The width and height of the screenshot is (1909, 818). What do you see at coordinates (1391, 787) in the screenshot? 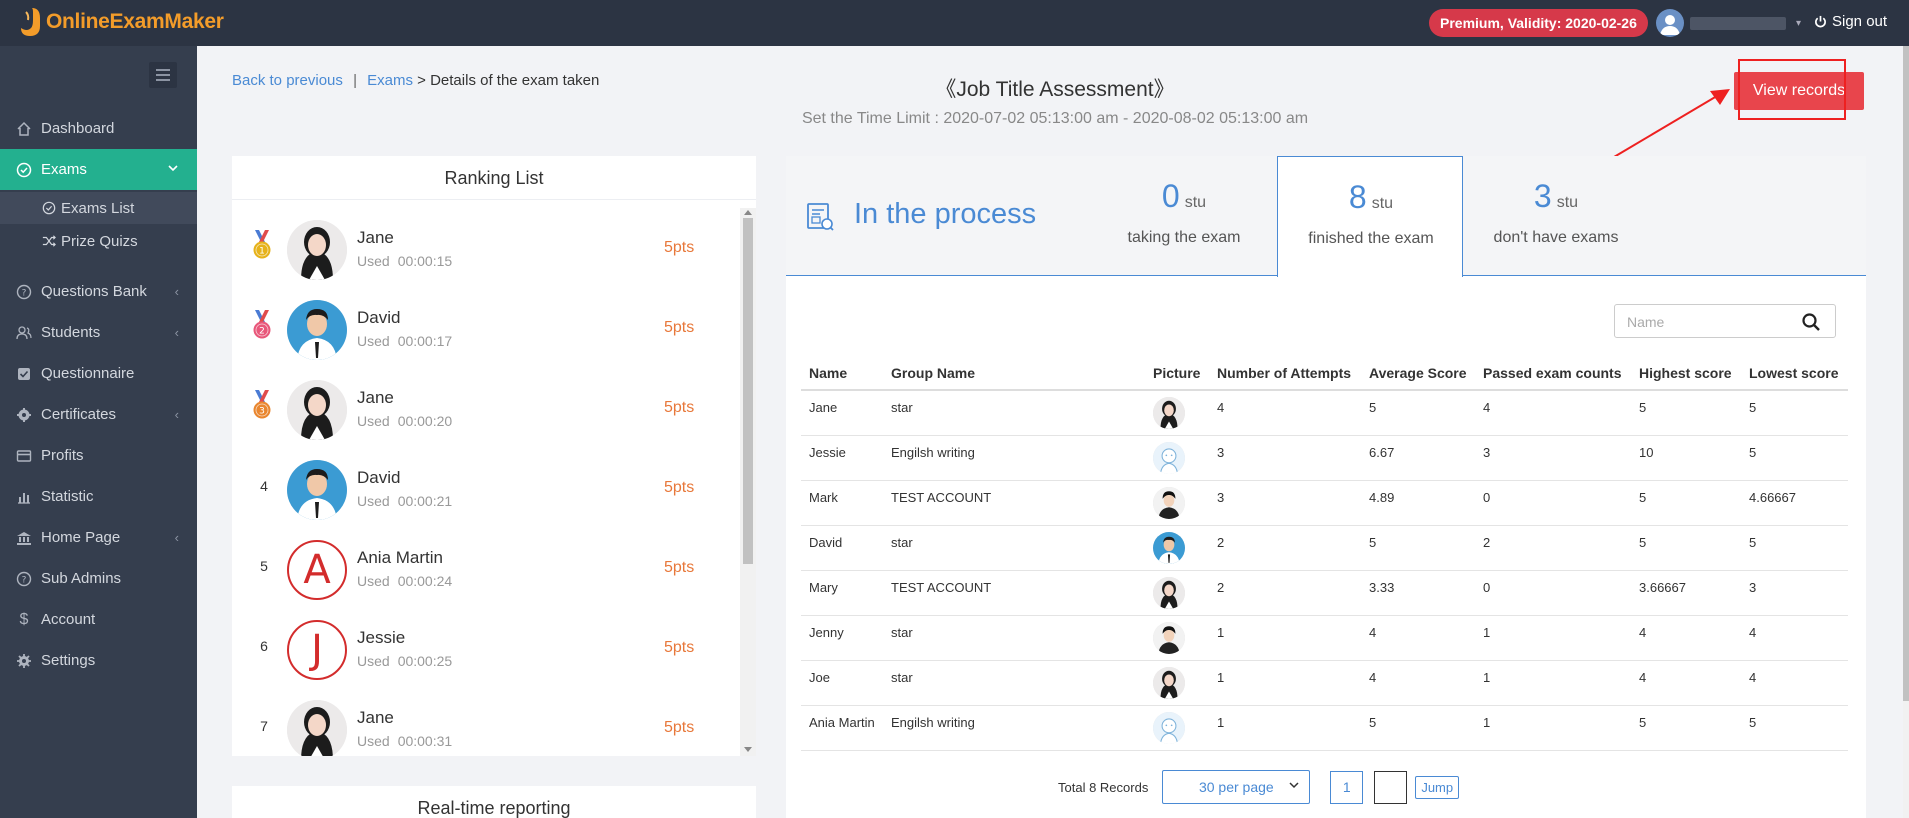
I see `page-jump-input` at bounding box center [1391, 787].